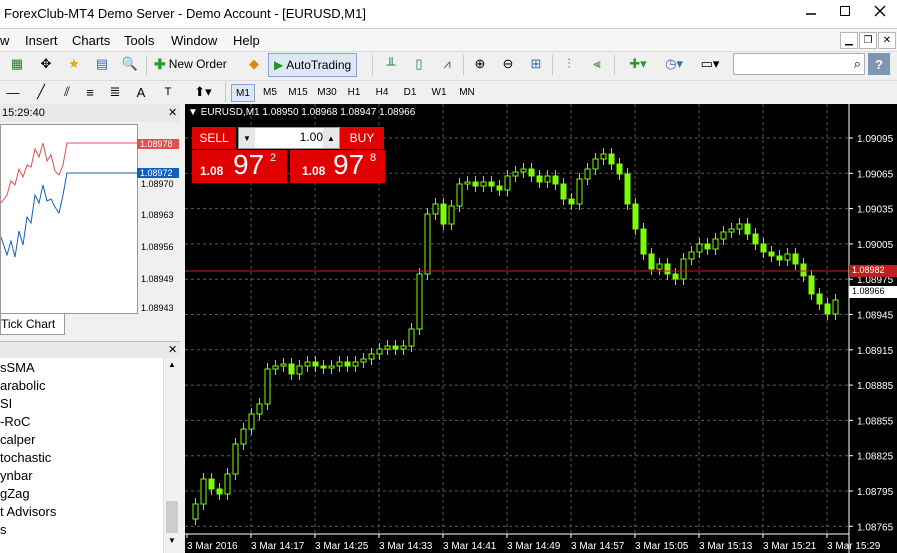 Image resolution: width=897 pixels, height=553 pixels. I want to click on timeframe-m30: M30, so click(327, 92).